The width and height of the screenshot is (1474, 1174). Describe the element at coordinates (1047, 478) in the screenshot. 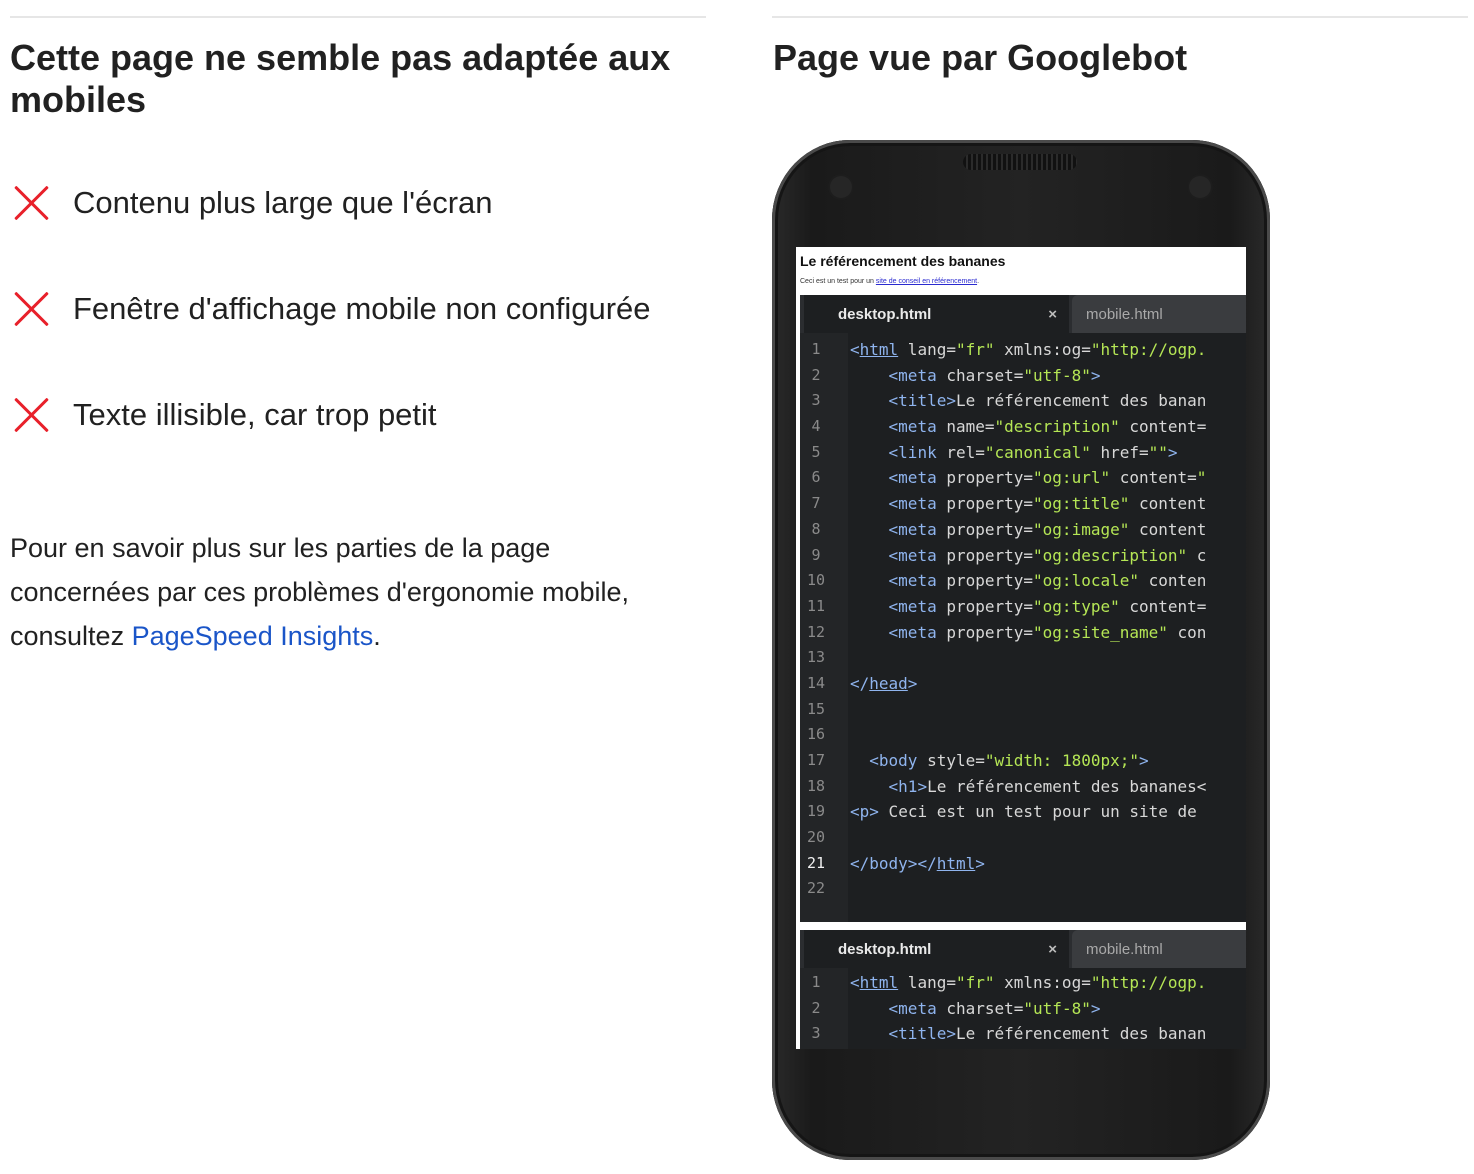

I see `code-text: <meta property="og:url" content="` at that location.